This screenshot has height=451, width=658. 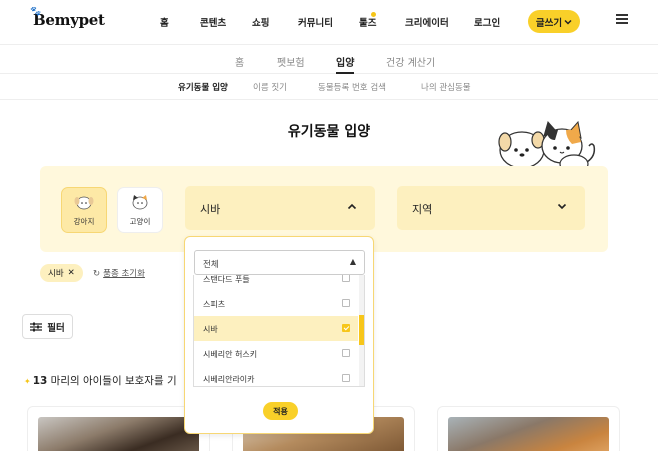 I want to click on subtab-naming: 이름 짓기, so click(x=270, y=87).